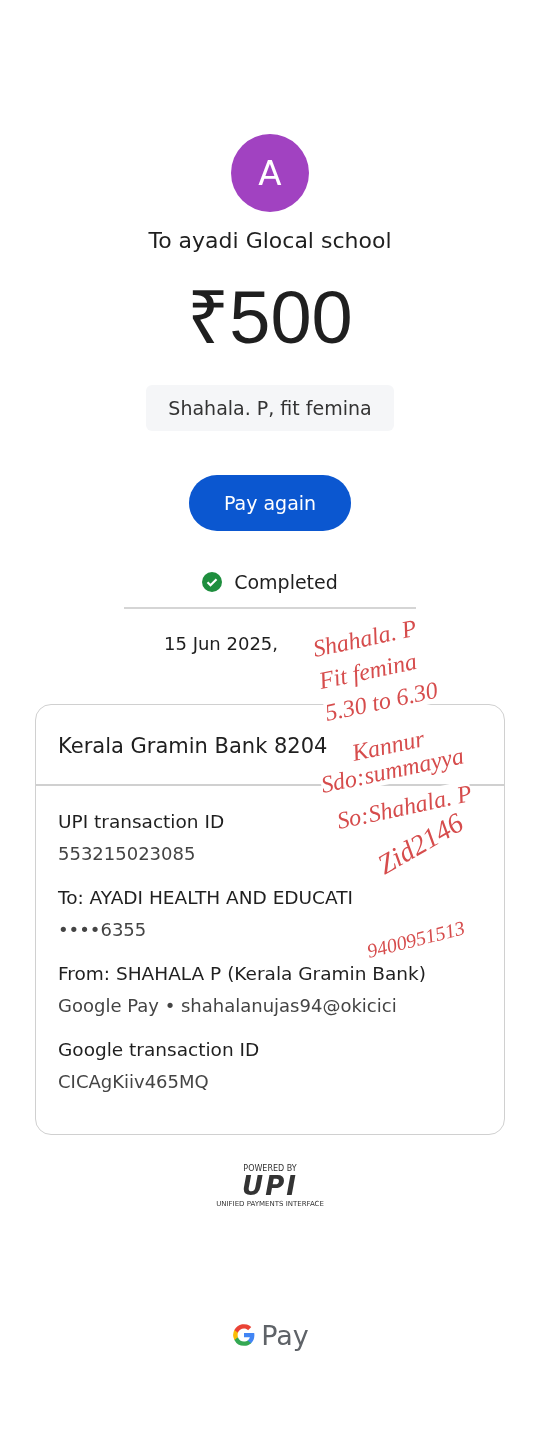  I want to click on payment-note: Shahala. P, fit femina, so click(270, 408).